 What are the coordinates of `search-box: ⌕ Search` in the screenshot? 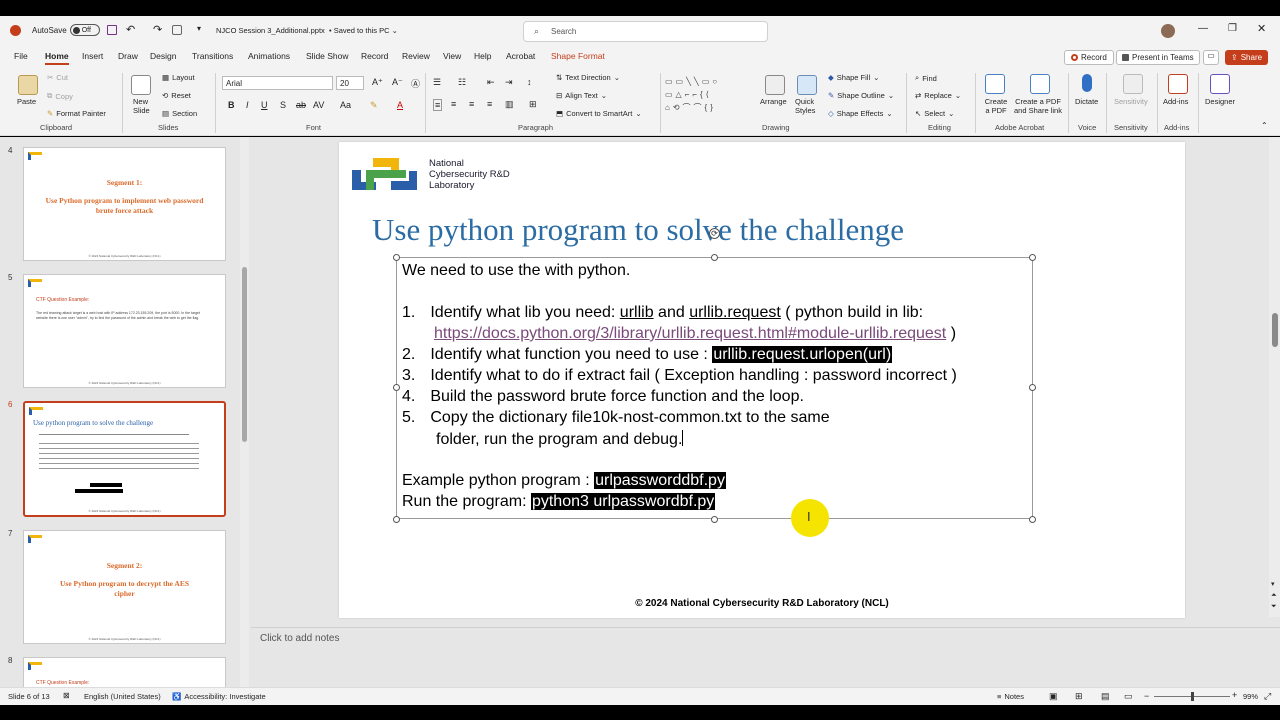 It's located at (645, 31).